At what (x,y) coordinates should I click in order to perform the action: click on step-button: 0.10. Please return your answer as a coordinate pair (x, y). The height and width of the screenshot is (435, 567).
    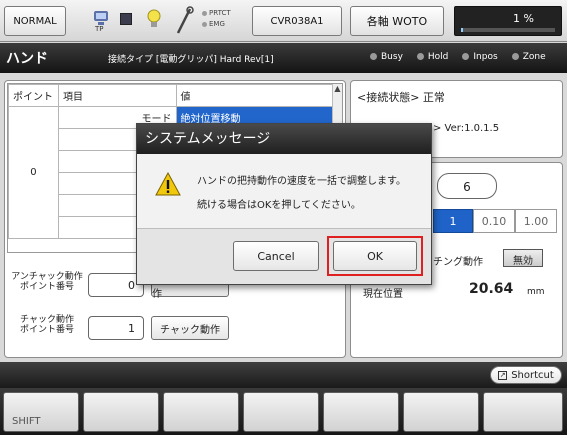
    Looking at the image, I should click on (494, 221).